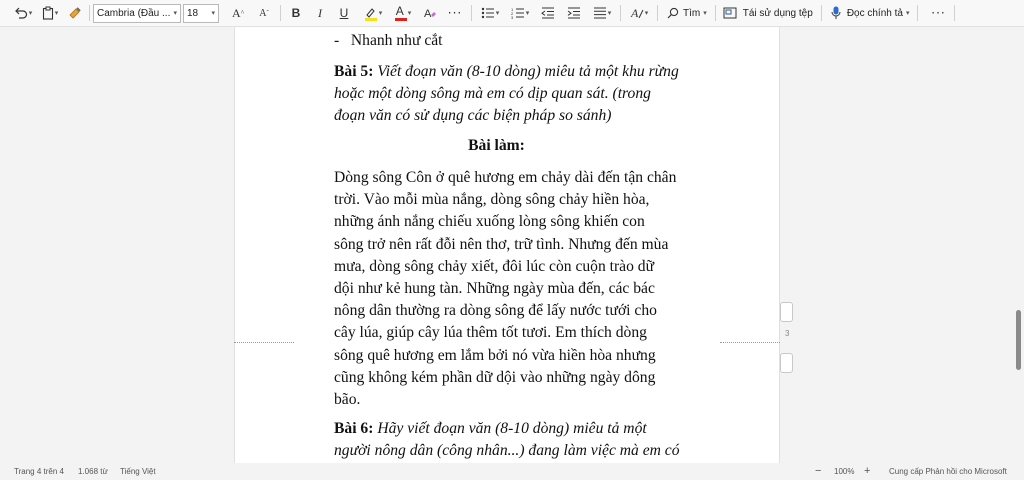  What do you see at coordinates (948, 471) in the screenshot?
I see `feedback-link: Cung cấp Phản hồi cho Microsoft` at bounding box center [948, 471].